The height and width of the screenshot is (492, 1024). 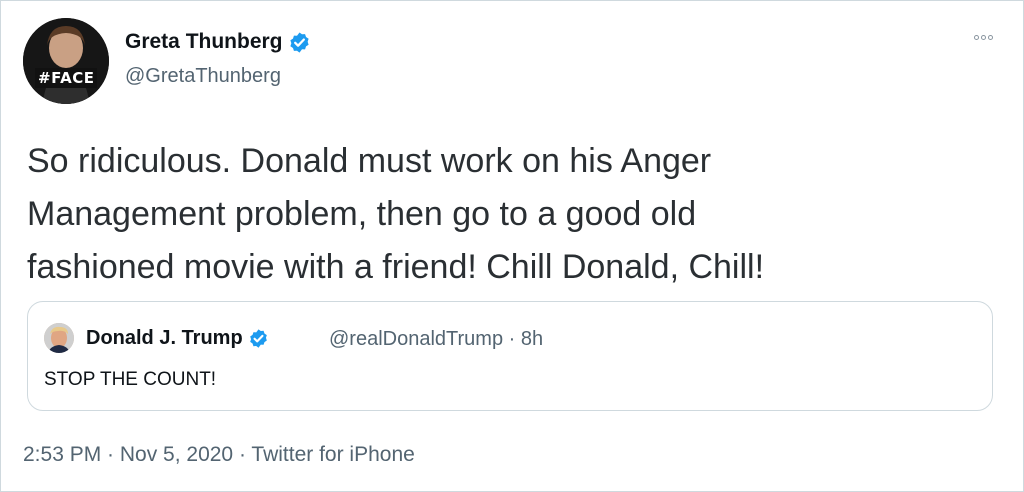 What do you see at coordinates (164, 338) in the screenshot?
I see `quoted-author-display-name: Donald J. Trump` at bounding box center [164, 338].